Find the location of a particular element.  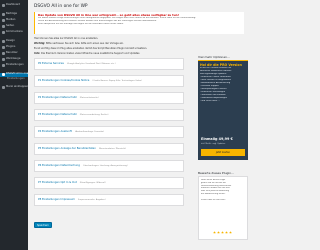

sidebar-item-settings: Einstellungen is located at coordinates (14, 65).